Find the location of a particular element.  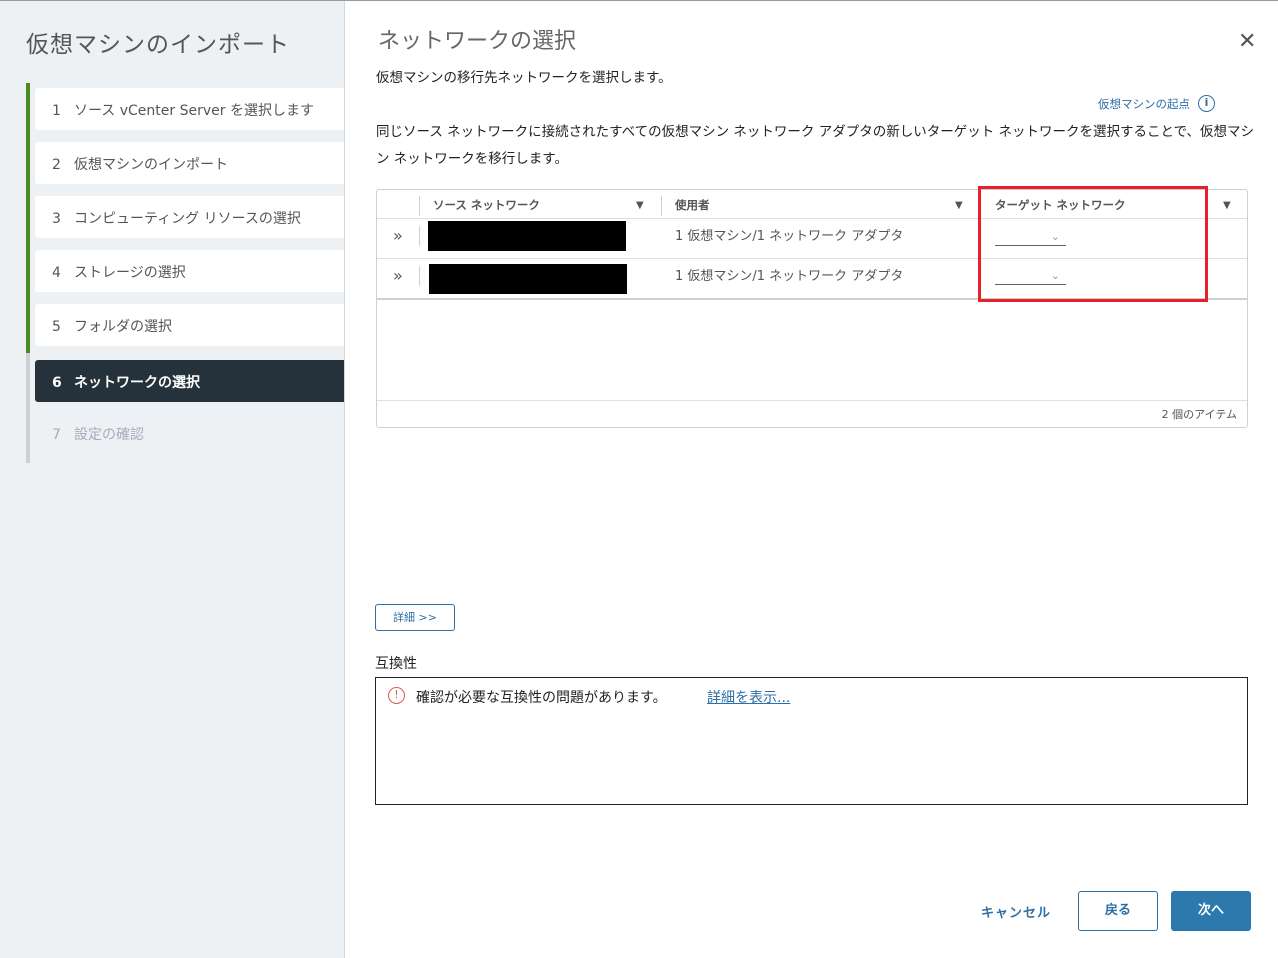

step-number: 6 is located at coordinates (57, 383).